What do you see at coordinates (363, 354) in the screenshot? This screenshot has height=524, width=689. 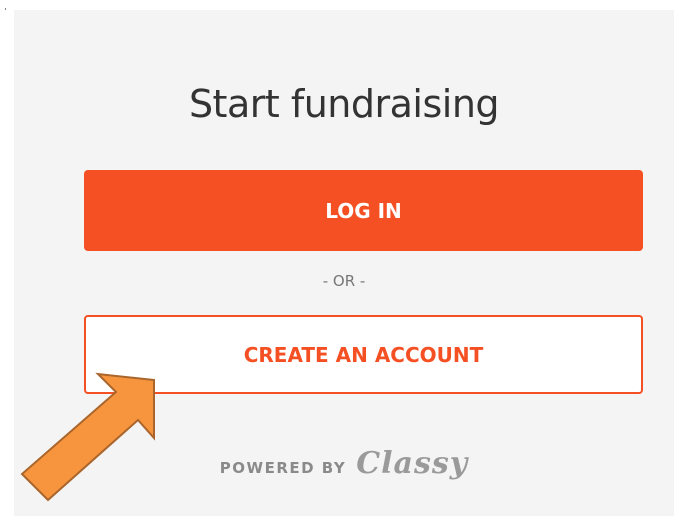 I see `create-account-button: CREATE AN ACCOUNT` at bounding box center [363, 354].